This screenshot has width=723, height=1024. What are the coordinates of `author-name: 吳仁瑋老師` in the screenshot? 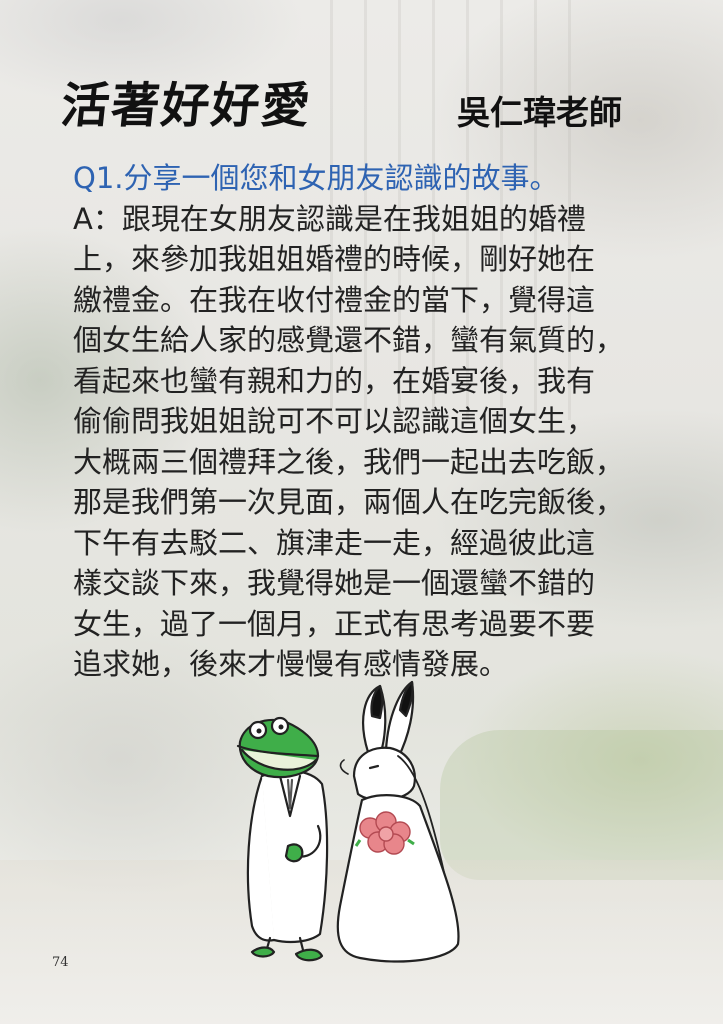 It's located at (539, 112).